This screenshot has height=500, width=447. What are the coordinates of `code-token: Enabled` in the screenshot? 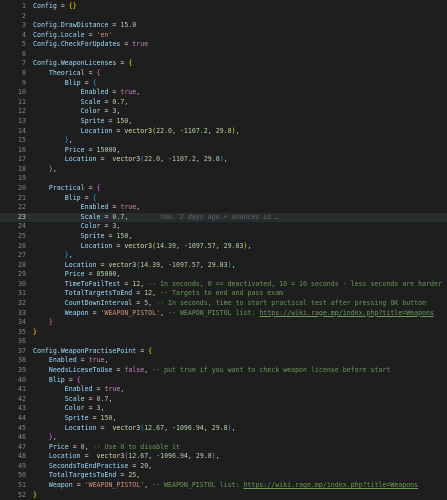 It's located at (94, 92).